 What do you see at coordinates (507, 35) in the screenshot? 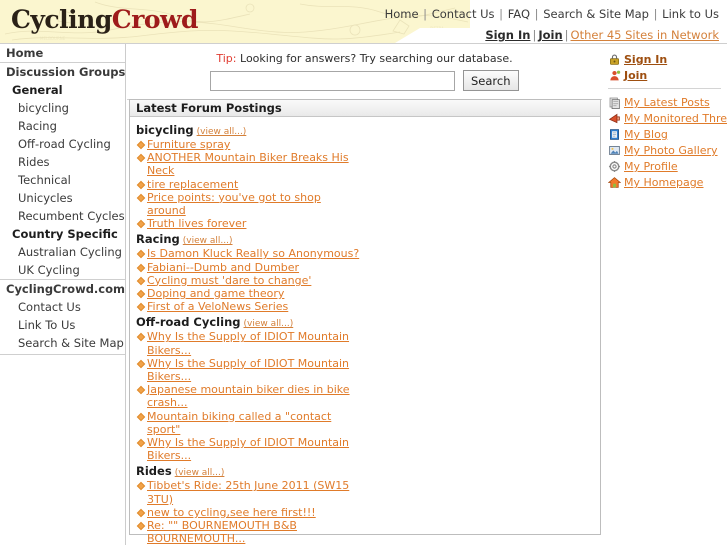
I see `header-sign-in-link: Sign In` at bounding box center [507, 35].